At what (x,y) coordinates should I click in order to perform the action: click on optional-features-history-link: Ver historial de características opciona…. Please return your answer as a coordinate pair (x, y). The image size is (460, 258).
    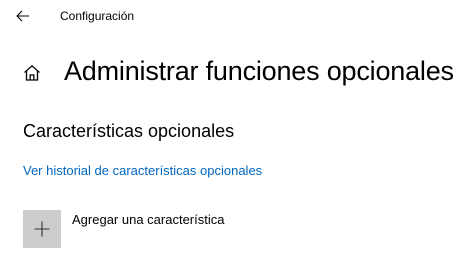
    Looking at the image, I should click on (142, 171).